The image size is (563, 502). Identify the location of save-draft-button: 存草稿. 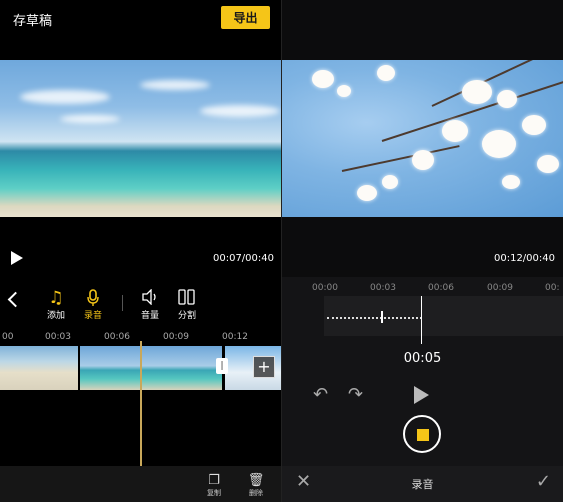
(32, 19).